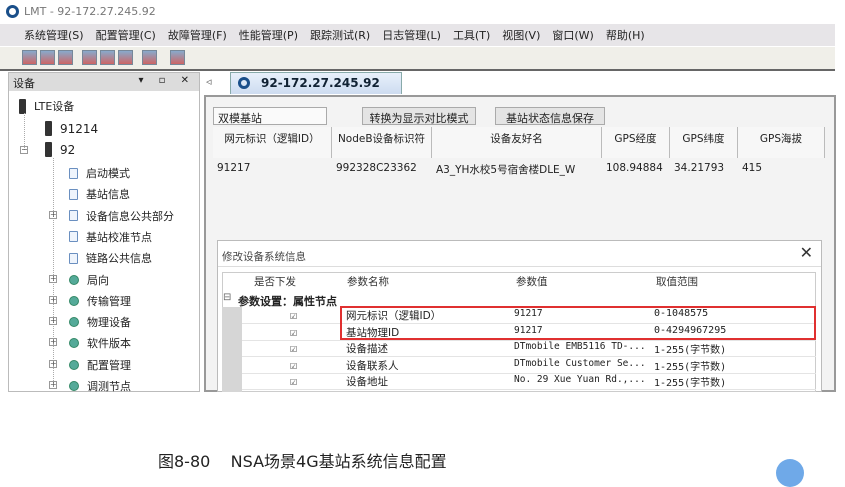  Describe the element at coordinates (99, 173) in the screenshot. I see `tree-item-0: 启动模式` at that location.